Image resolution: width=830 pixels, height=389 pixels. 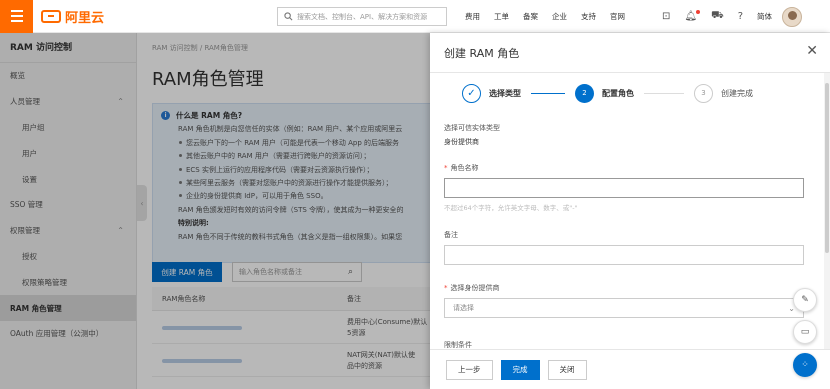 What do you see at coordinates (827, 168) in the screenshot?
I see `scrollbar-thumb` at bounding box center [827, 168].